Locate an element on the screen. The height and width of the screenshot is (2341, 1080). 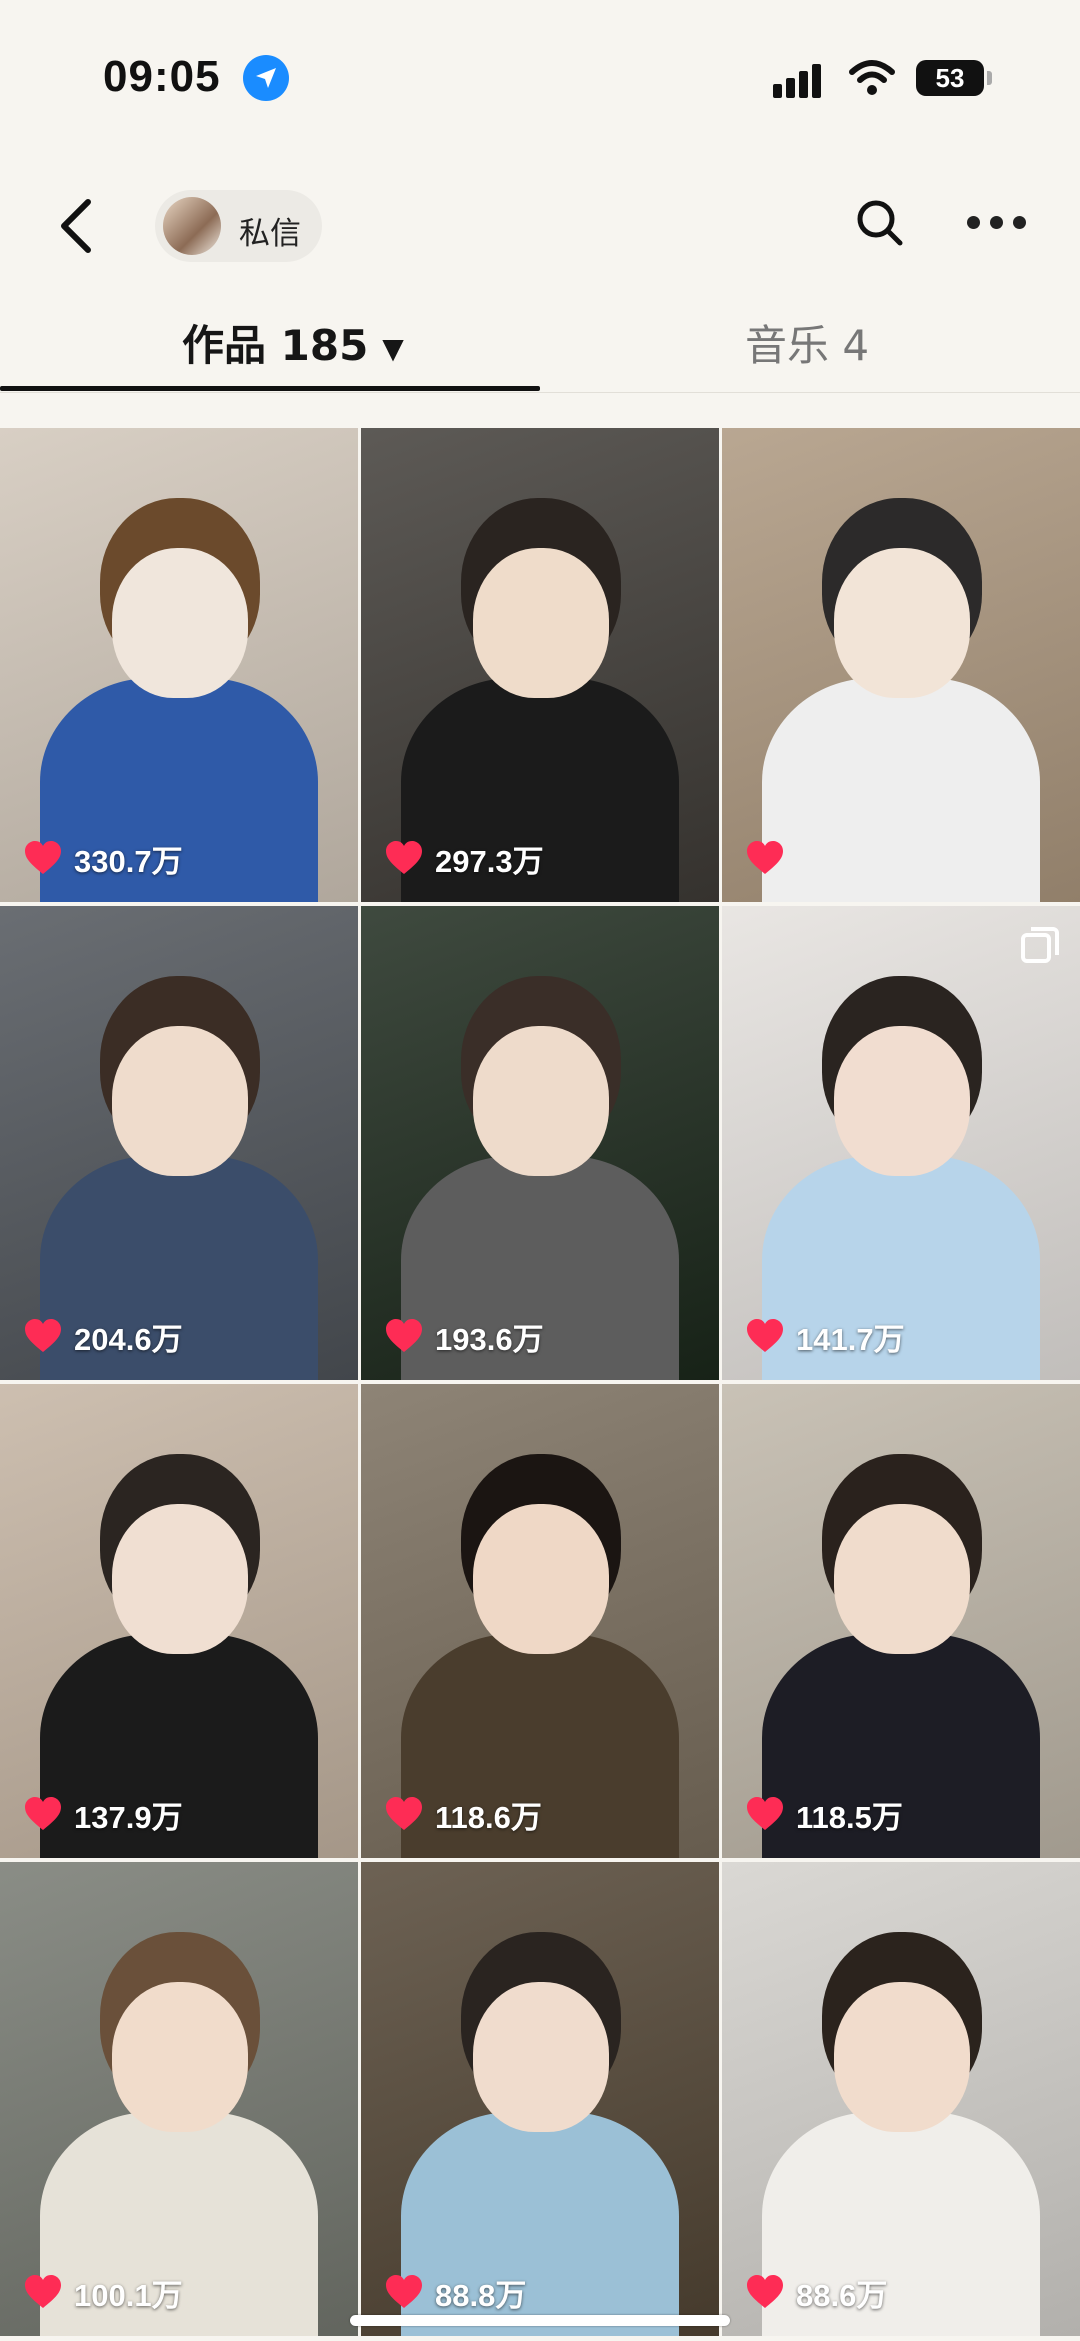
location-arrow-icon is located at coordinates (266, 78).